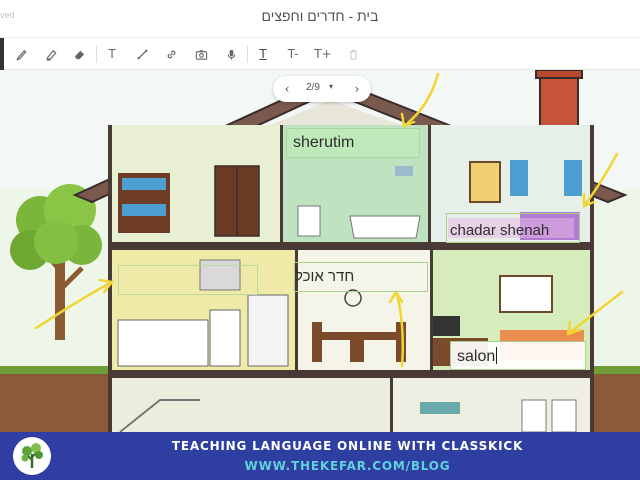  What do you see at coordinates (201, 54) in the screenshot?
I see `camera-icon` at bounding box center [201, 54].